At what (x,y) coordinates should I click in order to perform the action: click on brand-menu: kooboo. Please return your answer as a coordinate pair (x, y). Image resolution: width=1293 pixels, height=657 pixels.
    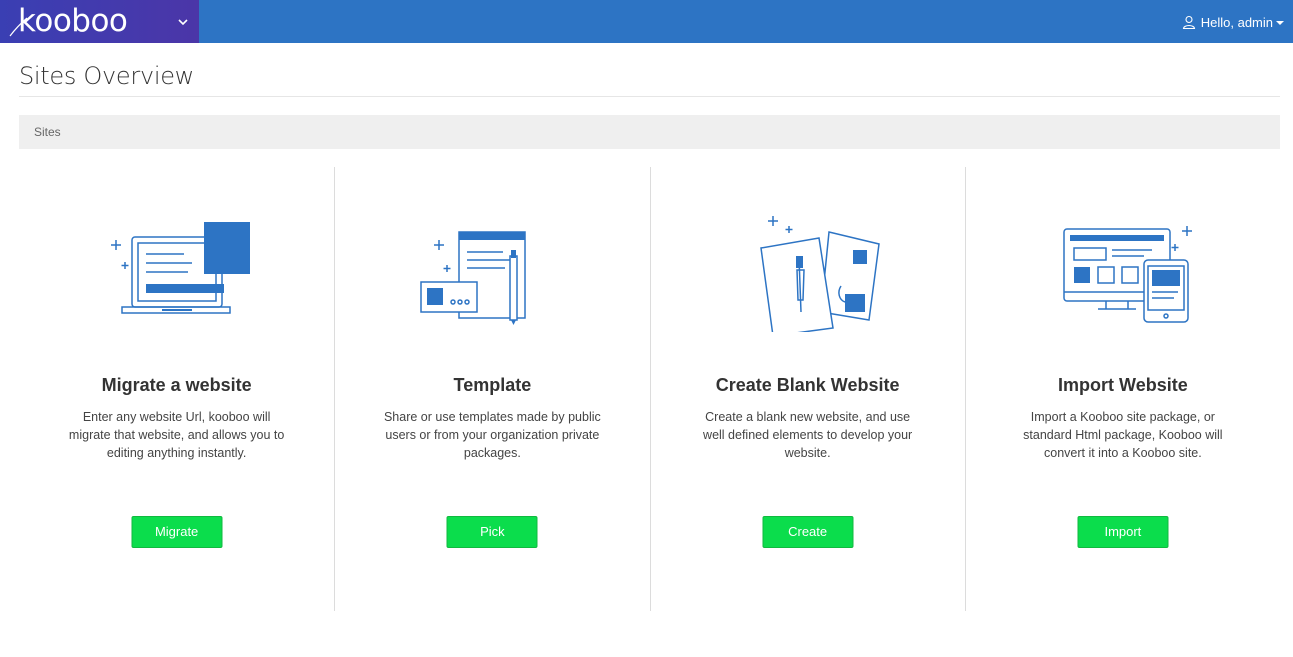
    Looking at the image, I should click on (99, 21).